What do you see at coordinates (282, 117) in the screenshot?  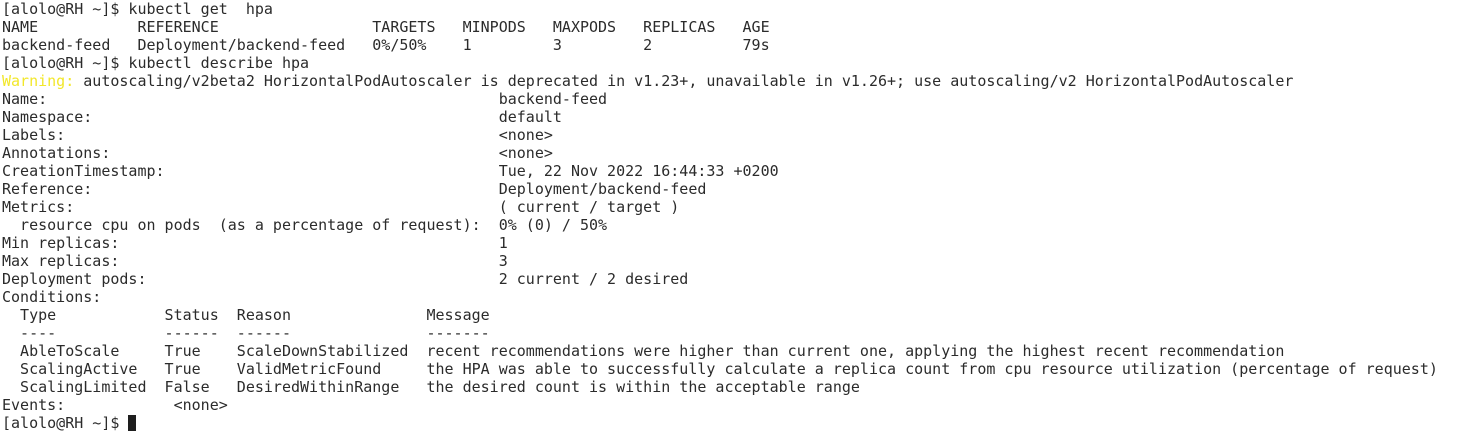 I see `describe-namespace: Namespace: default` at bounding box center [282, 117].